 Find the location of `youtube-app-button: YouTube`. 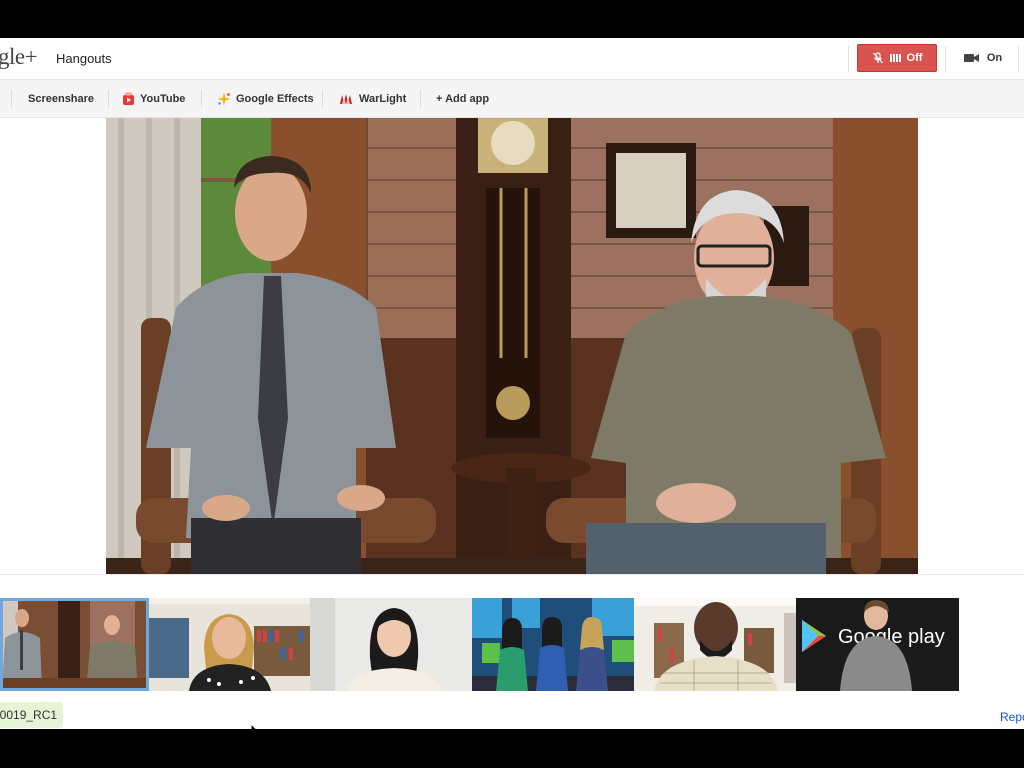

youtube-app-button: YouTube is located at coordinates (153, 99).